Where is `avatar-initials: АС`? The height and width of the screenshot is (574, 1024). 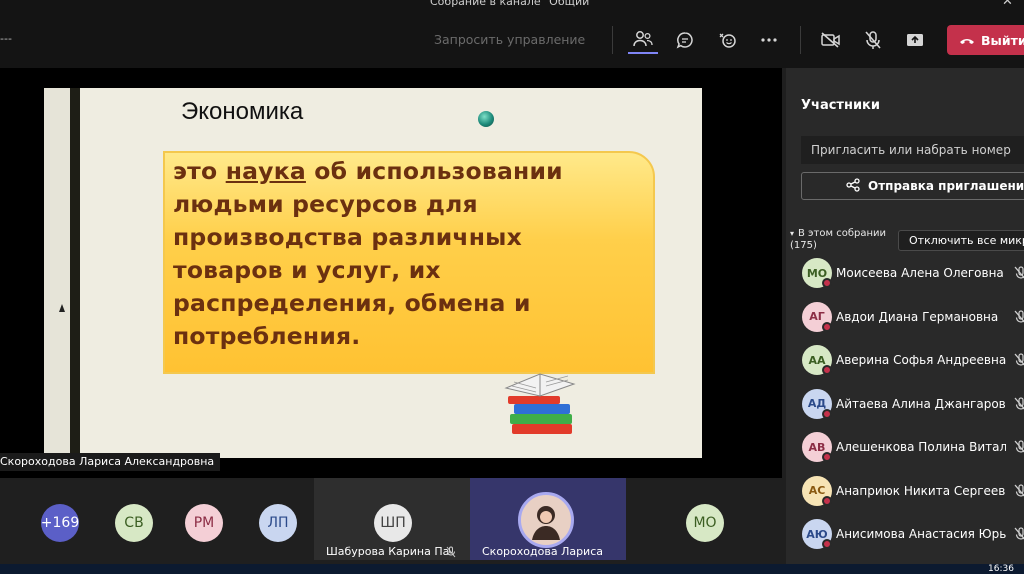 avatar-initials: АС is located at coordinates (817, 490).